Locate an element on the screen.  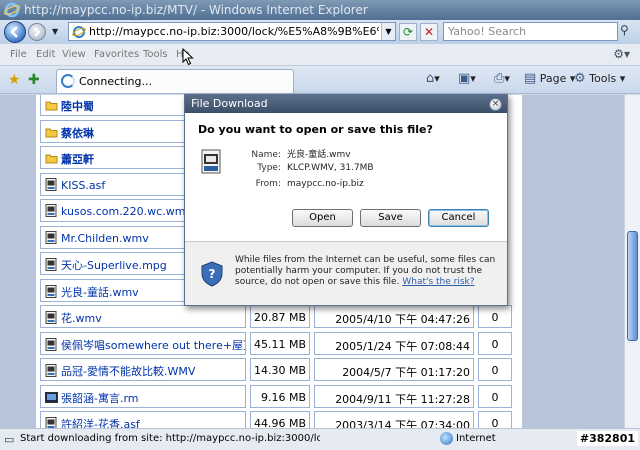
file-link: 天心-Superlive.mpg is located at coordinates (114, 265).